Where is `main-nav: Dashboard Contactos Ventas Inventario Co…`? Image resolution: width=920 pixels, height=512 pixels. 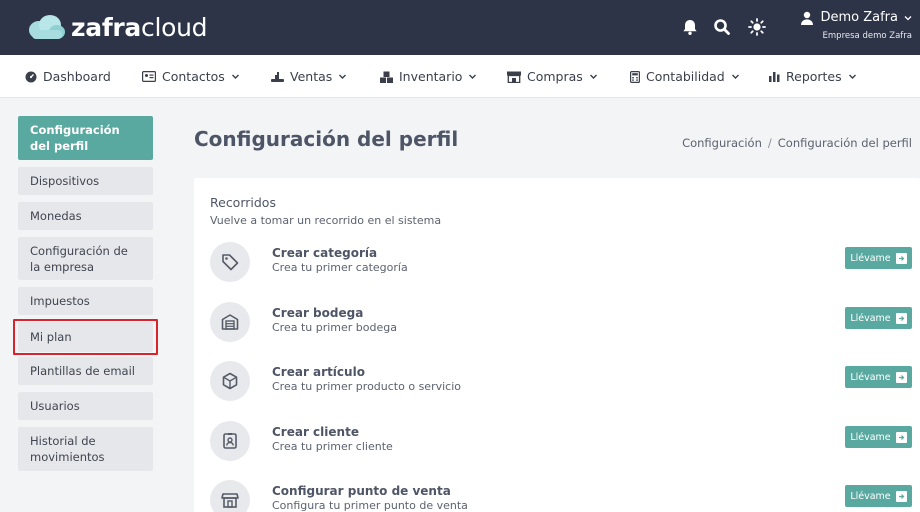
main-nav: Dashboard Contactos Ventas Inventario Co… is located at coordinates (460, 76).